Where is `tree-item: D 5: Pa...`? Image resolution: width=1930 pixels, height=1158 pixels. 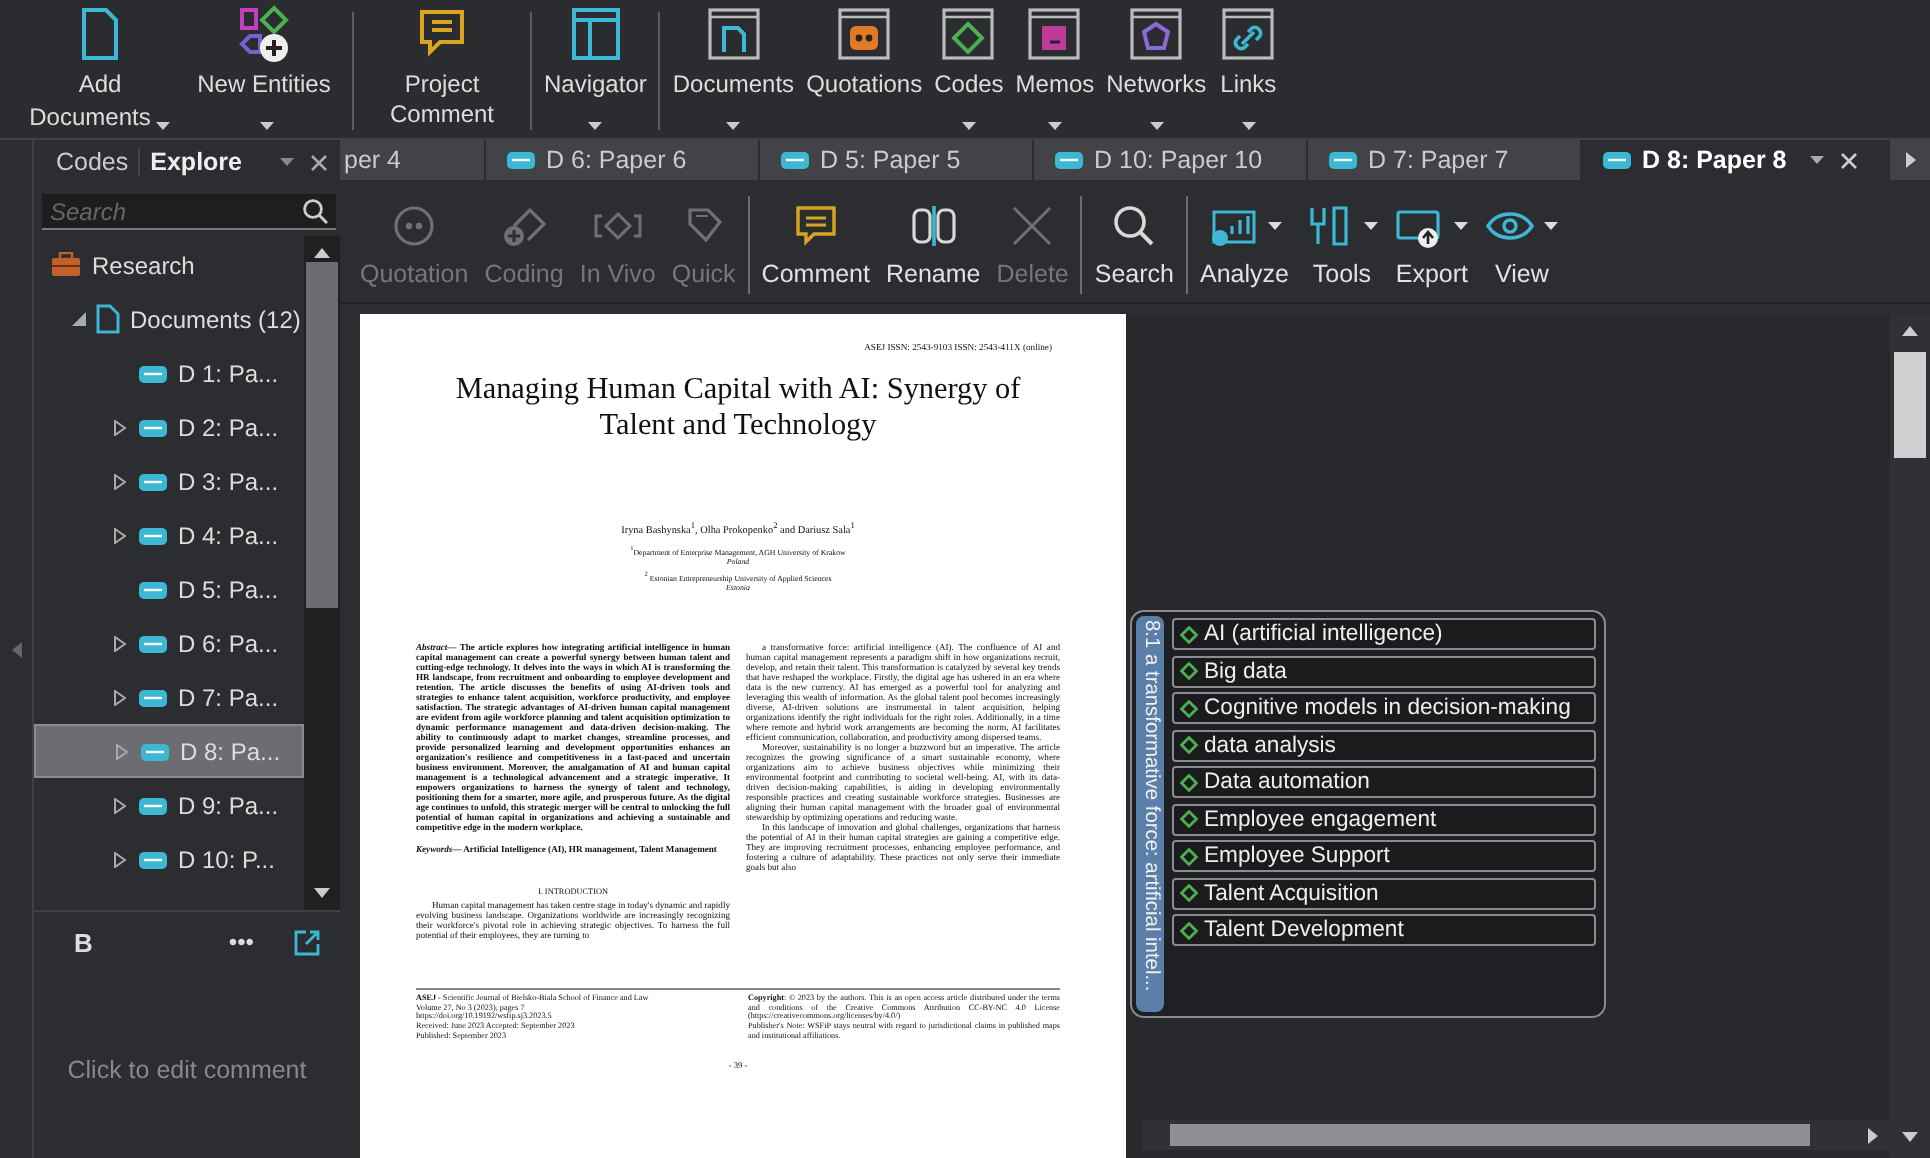
tree-item: D 5: Pa... is located at coordinates (169, 589).